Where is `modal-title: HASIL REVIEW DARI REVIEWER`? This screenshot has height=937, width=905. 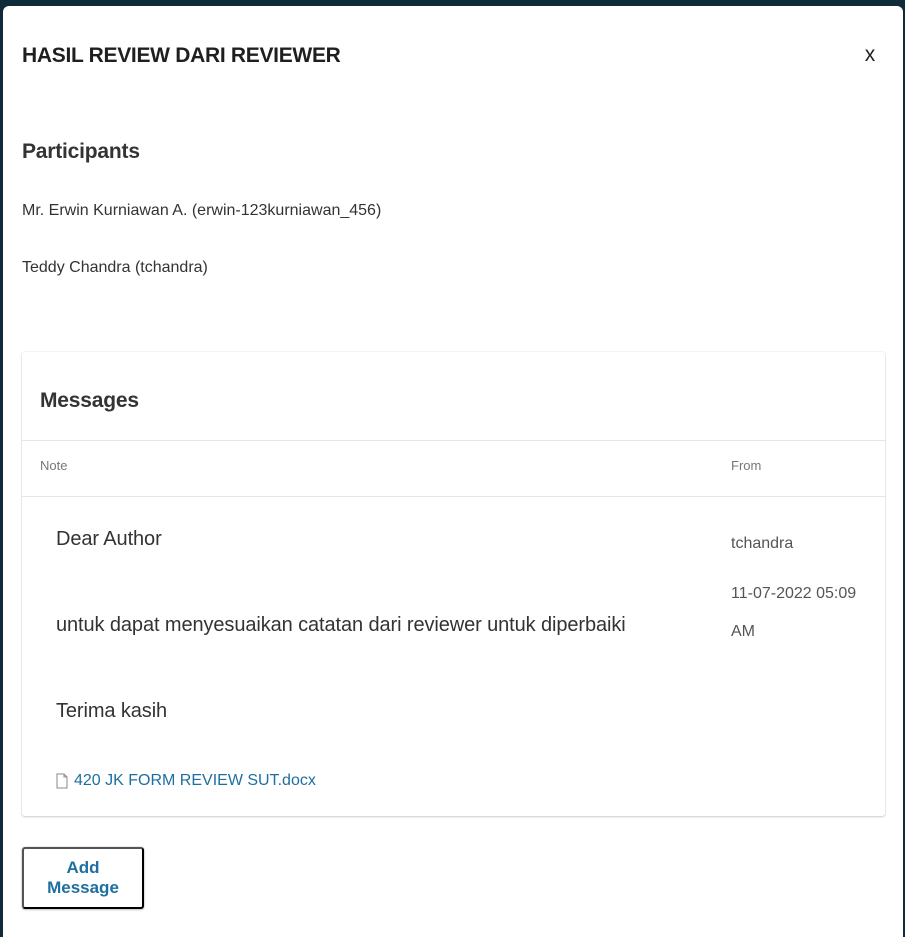
modal-title: HASIL REVIEW DARI REVIEWER is located at coordinates (181, 55).